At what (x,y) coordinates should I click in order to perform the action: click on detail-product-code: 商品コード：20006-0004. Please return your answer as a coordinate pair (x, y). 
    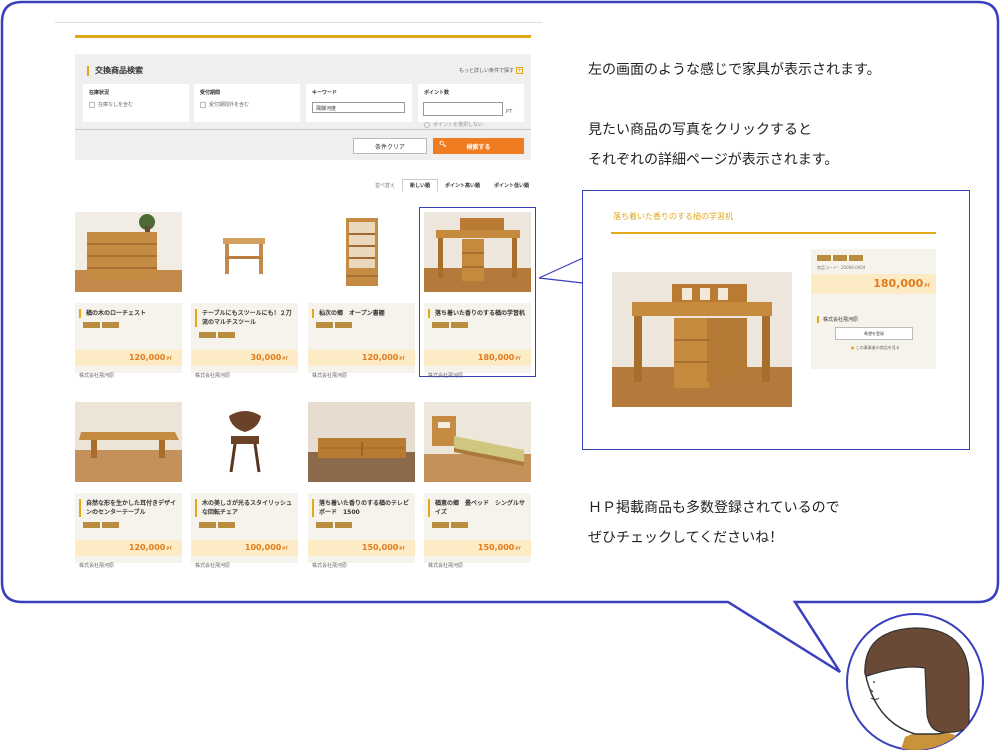
    Looking at the image, I should click on (841, 267).